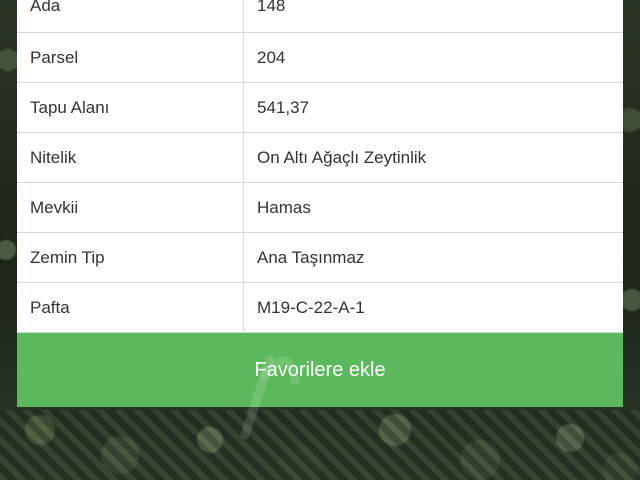 The height and width of the screenshot is (480, 640). Describe the element at coordinates (130, 107) in the screenshot. I see `row-label: Tapu Alanı` at that location.